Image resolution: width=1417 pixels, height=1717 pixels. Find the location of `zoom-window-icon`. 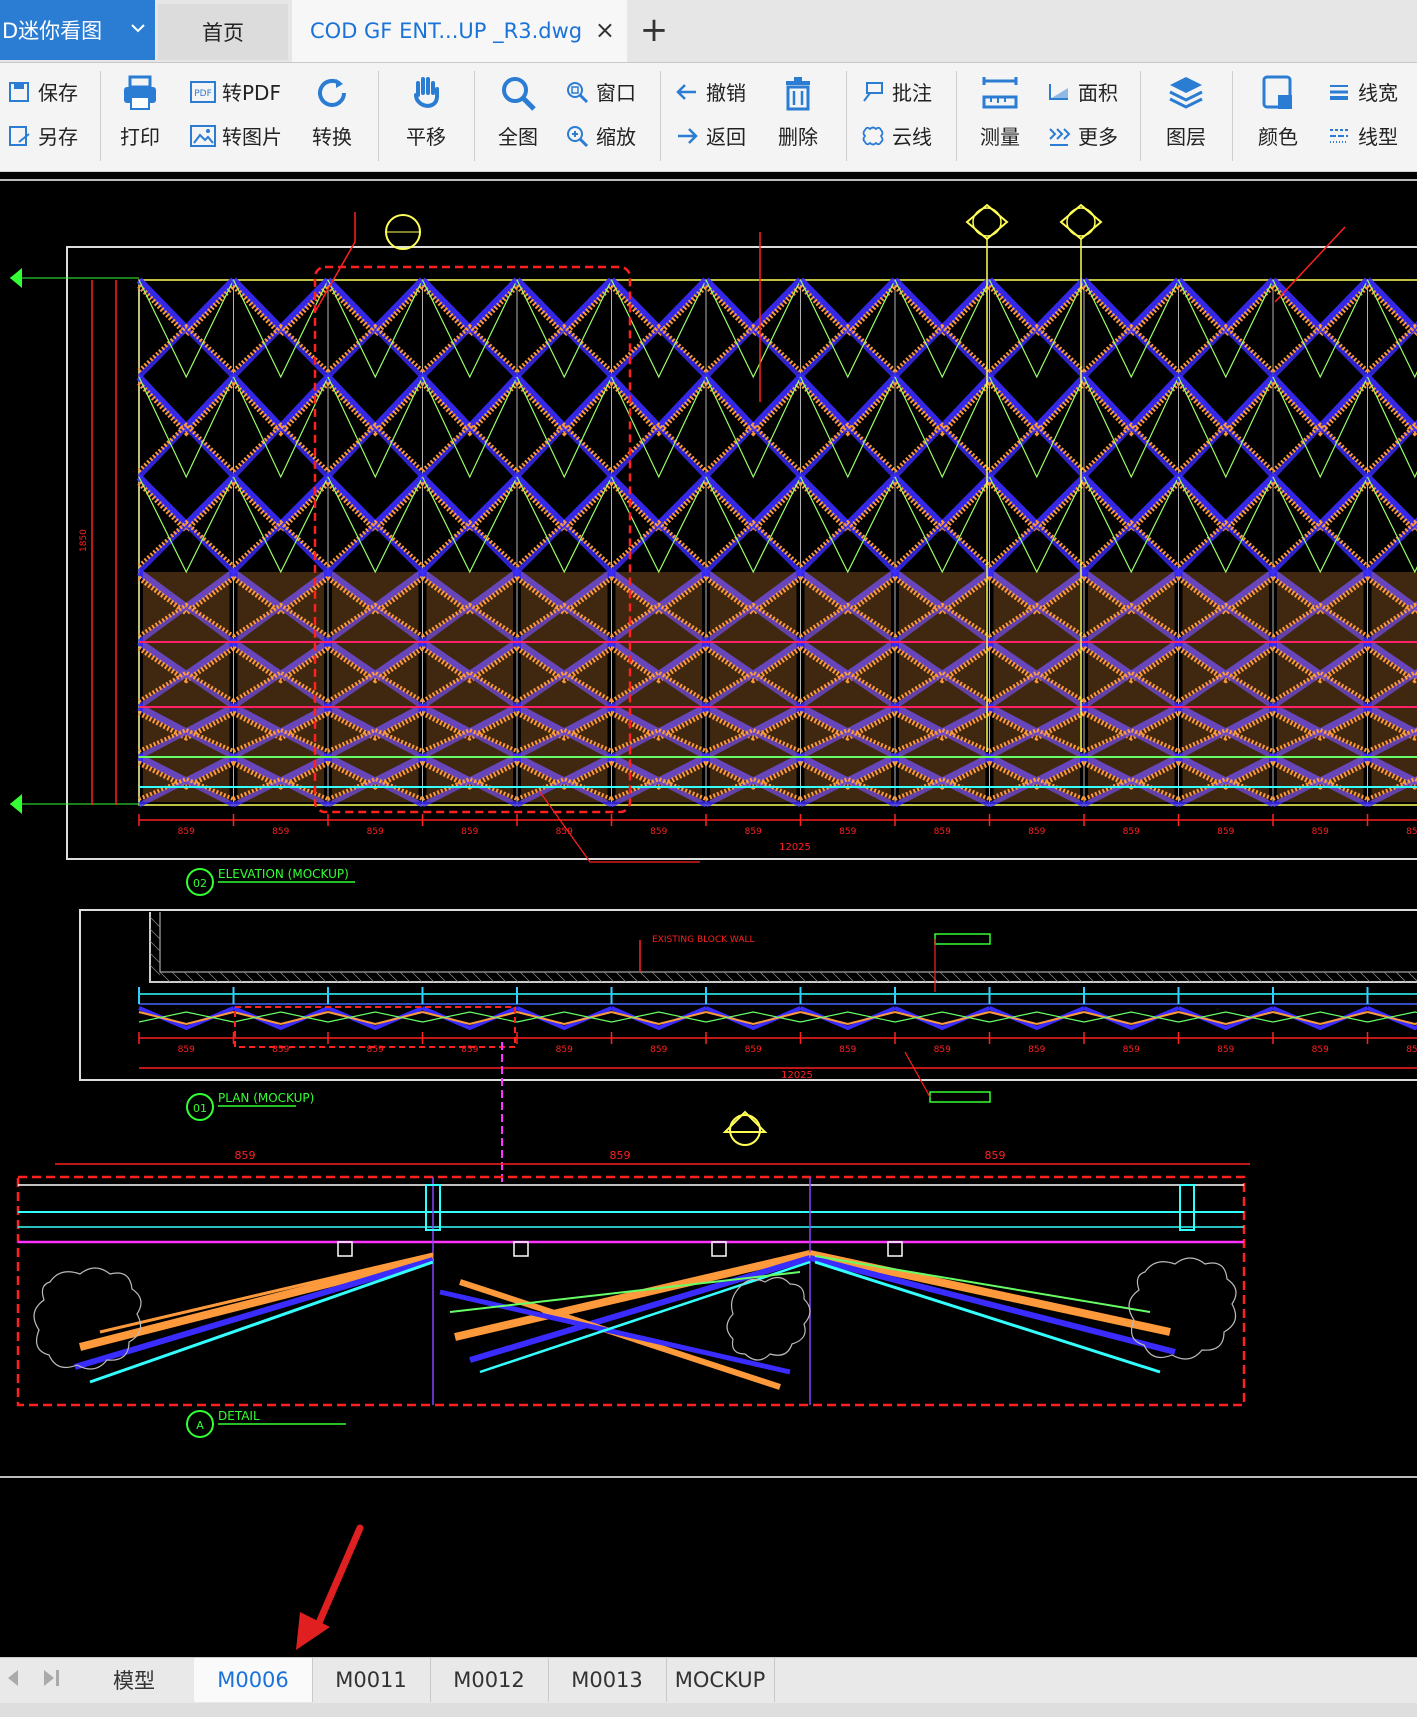

zoom-window-icon is located at coordinates (577, 92).